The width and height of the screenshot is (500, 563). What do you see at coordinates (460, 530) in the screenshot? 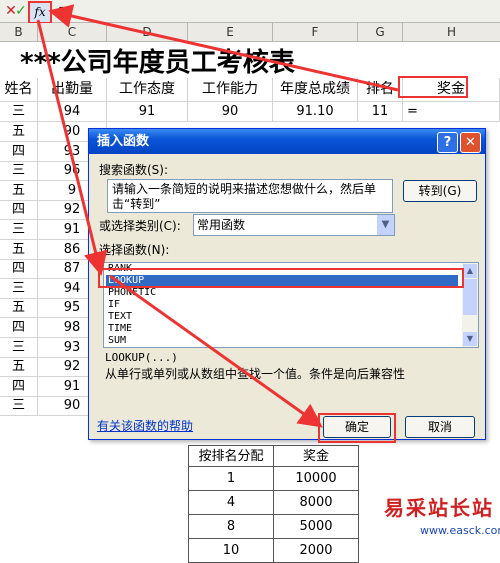
I see `watermark-url: www.easck.com` at bounding box center [460, 530].